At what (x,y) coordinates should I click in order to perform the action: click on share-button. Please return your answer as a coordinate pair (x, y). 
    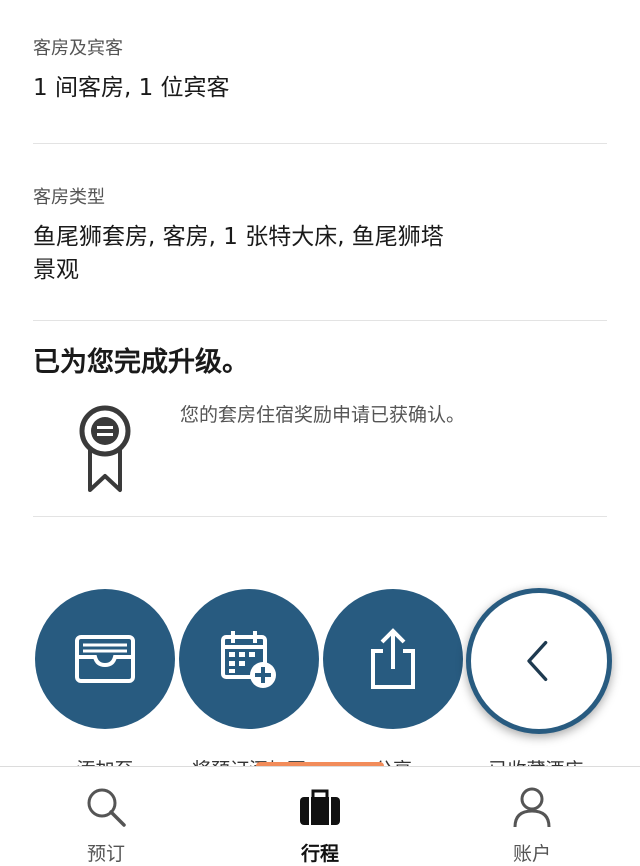
    Looking at the image, I should click on (393, 659).